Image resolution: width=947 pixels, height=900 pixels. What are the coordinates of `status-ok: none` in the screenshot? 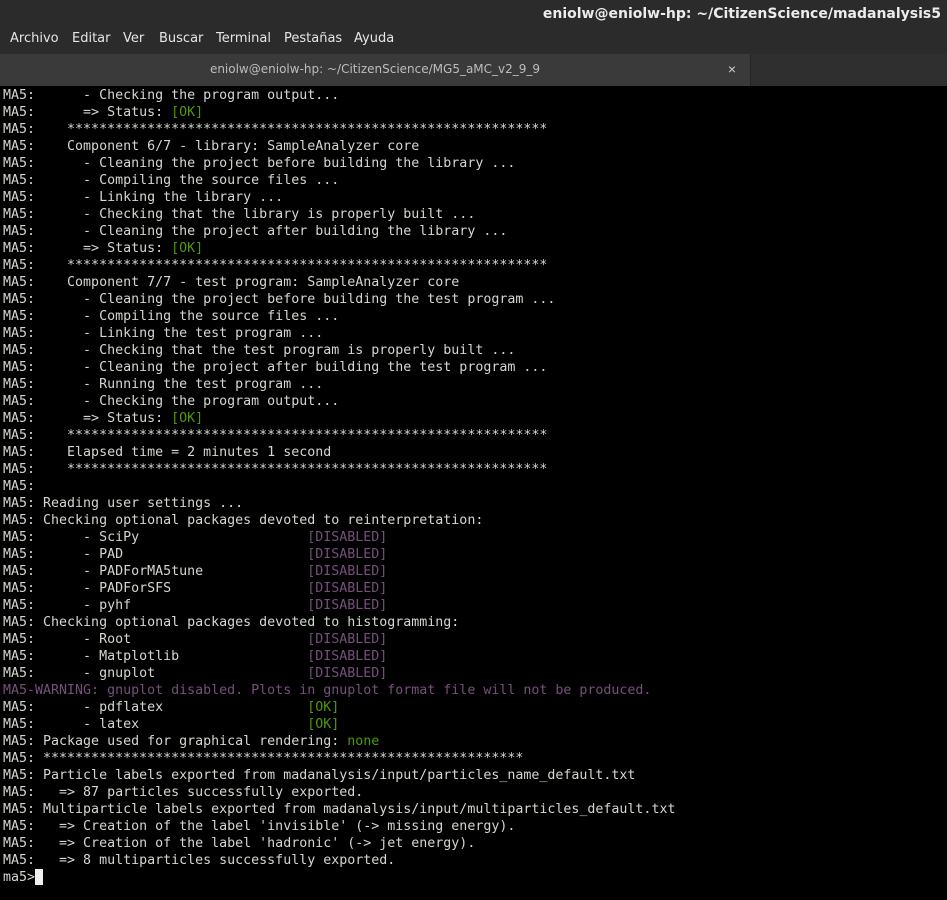 It's located at (363, 741).